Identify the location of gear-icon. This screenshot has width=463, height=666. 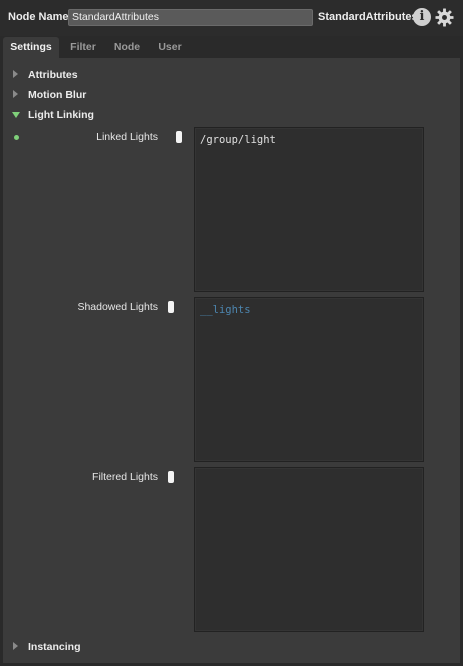
(444, 17).